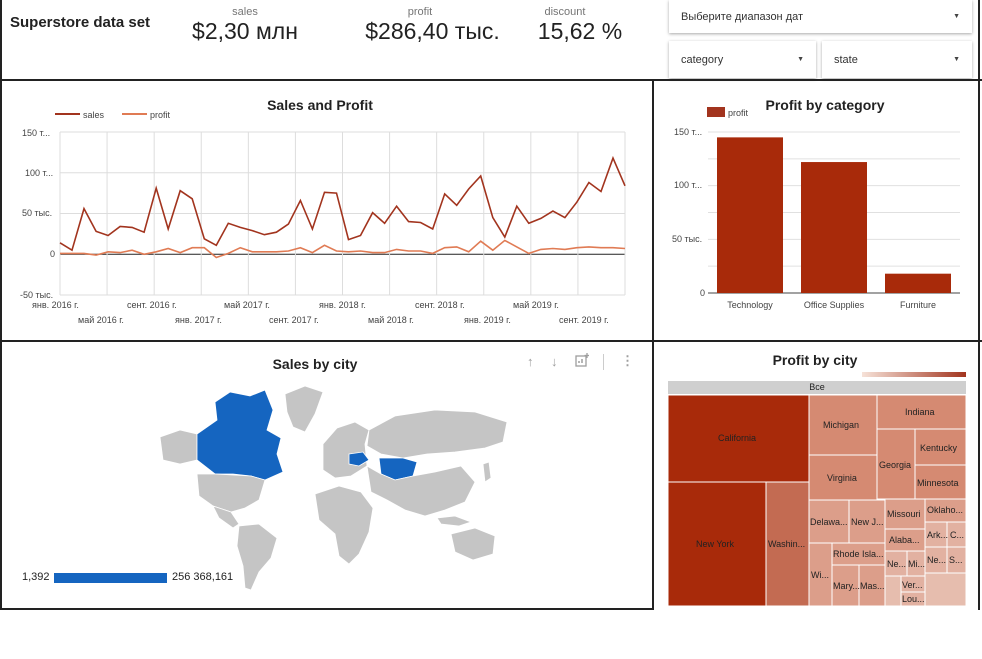 This screenshot has width=982, height=659. What do you see at coordinates (304, 409) in the screenshot?
I see `map-region-greenland` at bounding box center [304, 409].